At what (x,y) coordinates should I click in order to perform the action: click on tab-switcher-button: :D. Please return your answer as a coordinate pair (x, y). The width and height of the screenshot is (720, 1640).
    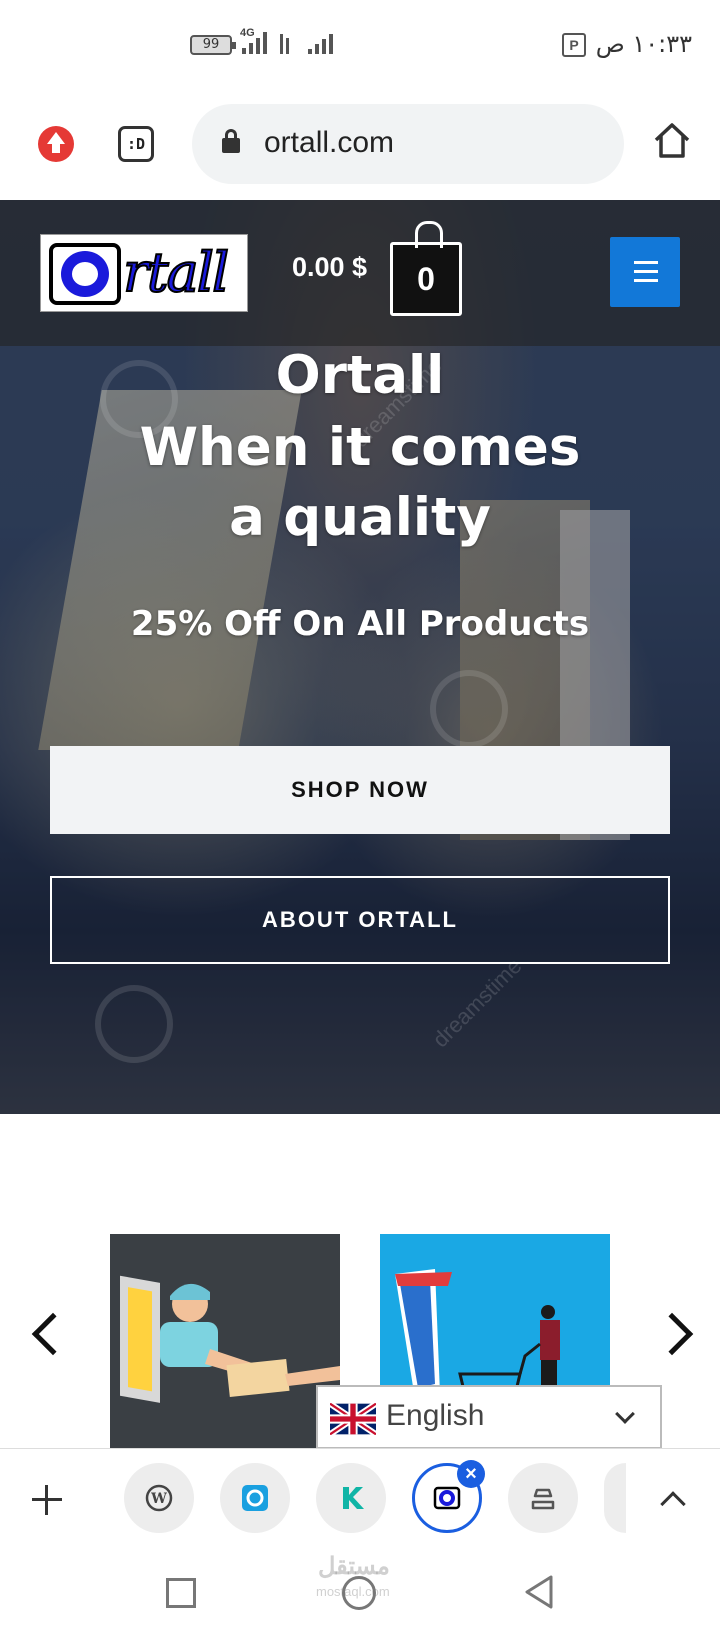
    Looking at the image, I should click on (136, 144).